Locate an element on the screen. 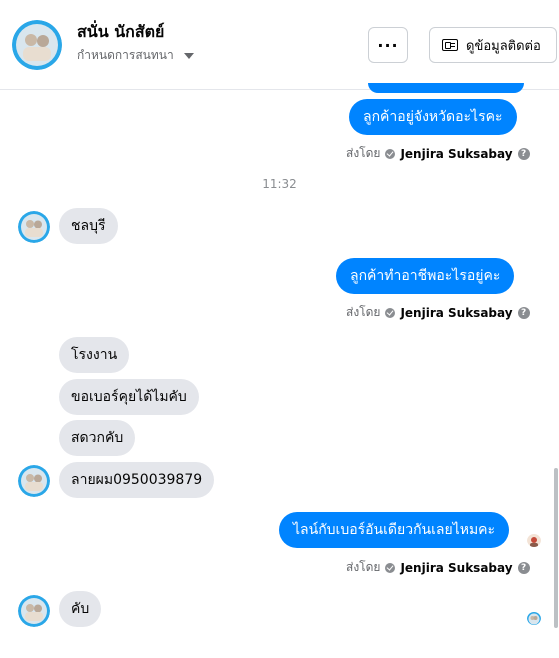  more-dots-icon: ··· is located at coordinates (388, 45).